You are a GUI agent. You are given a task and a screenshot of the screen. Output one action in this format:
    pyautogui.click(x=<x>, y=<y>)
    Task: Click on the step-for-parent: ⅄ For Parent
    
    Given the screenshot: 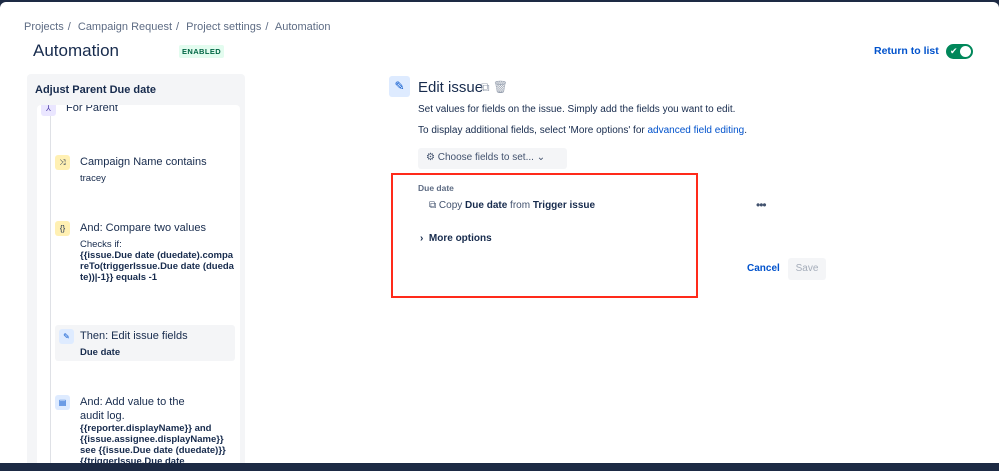 What is the action you would take?
    pyautogui.click(x=131, y=110)
    